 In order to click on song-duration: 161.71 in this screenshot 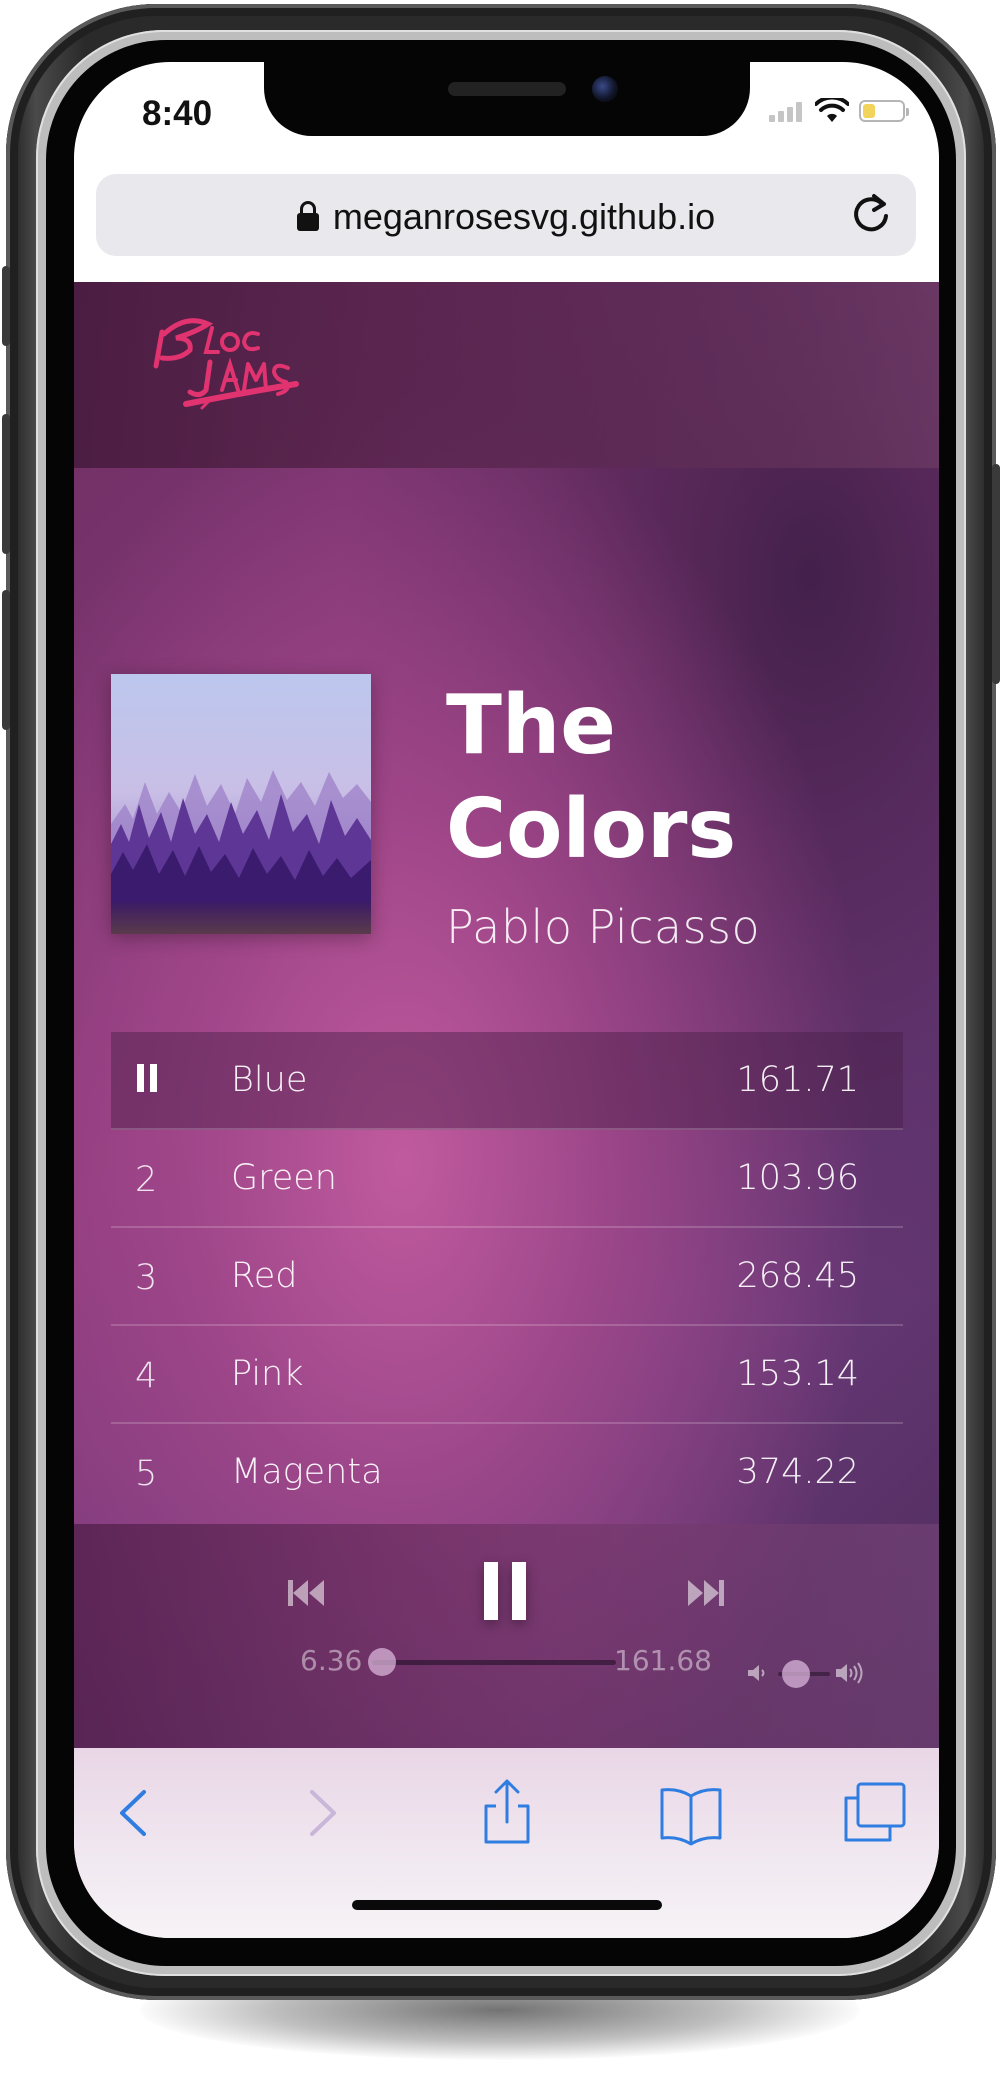, I will do `click(797, 1080)`.